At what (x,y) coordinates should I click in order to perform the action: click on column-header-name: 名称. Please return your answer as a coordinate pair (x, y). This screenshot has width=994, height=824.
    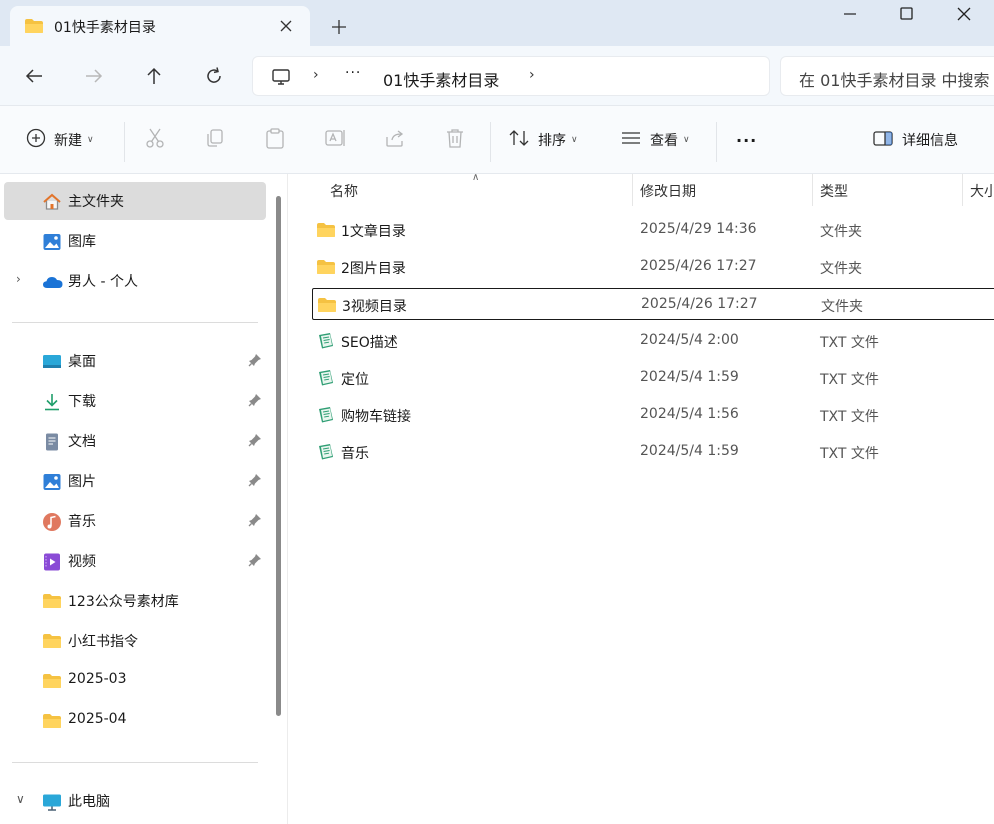
    Looking at the image, I should click on (344, 190).